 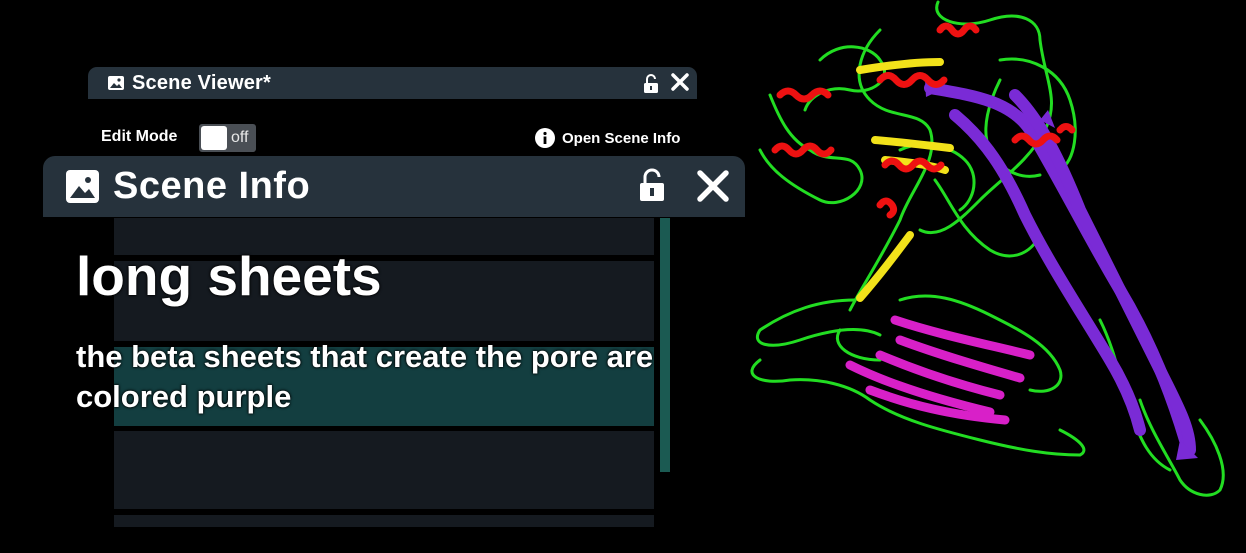 I want to click on open-scene-info-button: Open Scene Info, so click(x=607, y=138).